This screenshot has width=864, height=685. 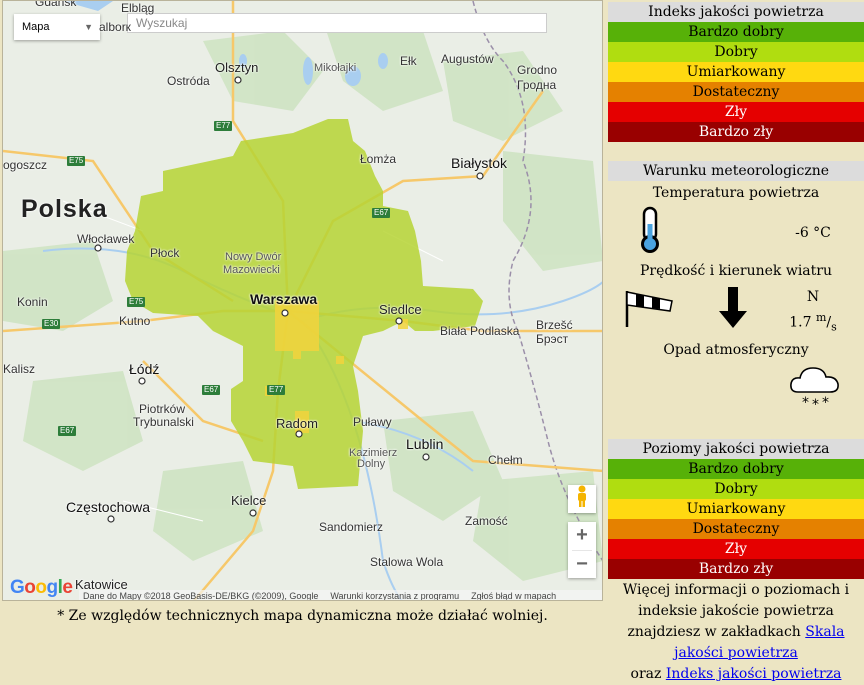 What do you see at coordinates (467, 59) in the screenshot?
I see `place-label: Augustów` at bounding box center [467, 59].